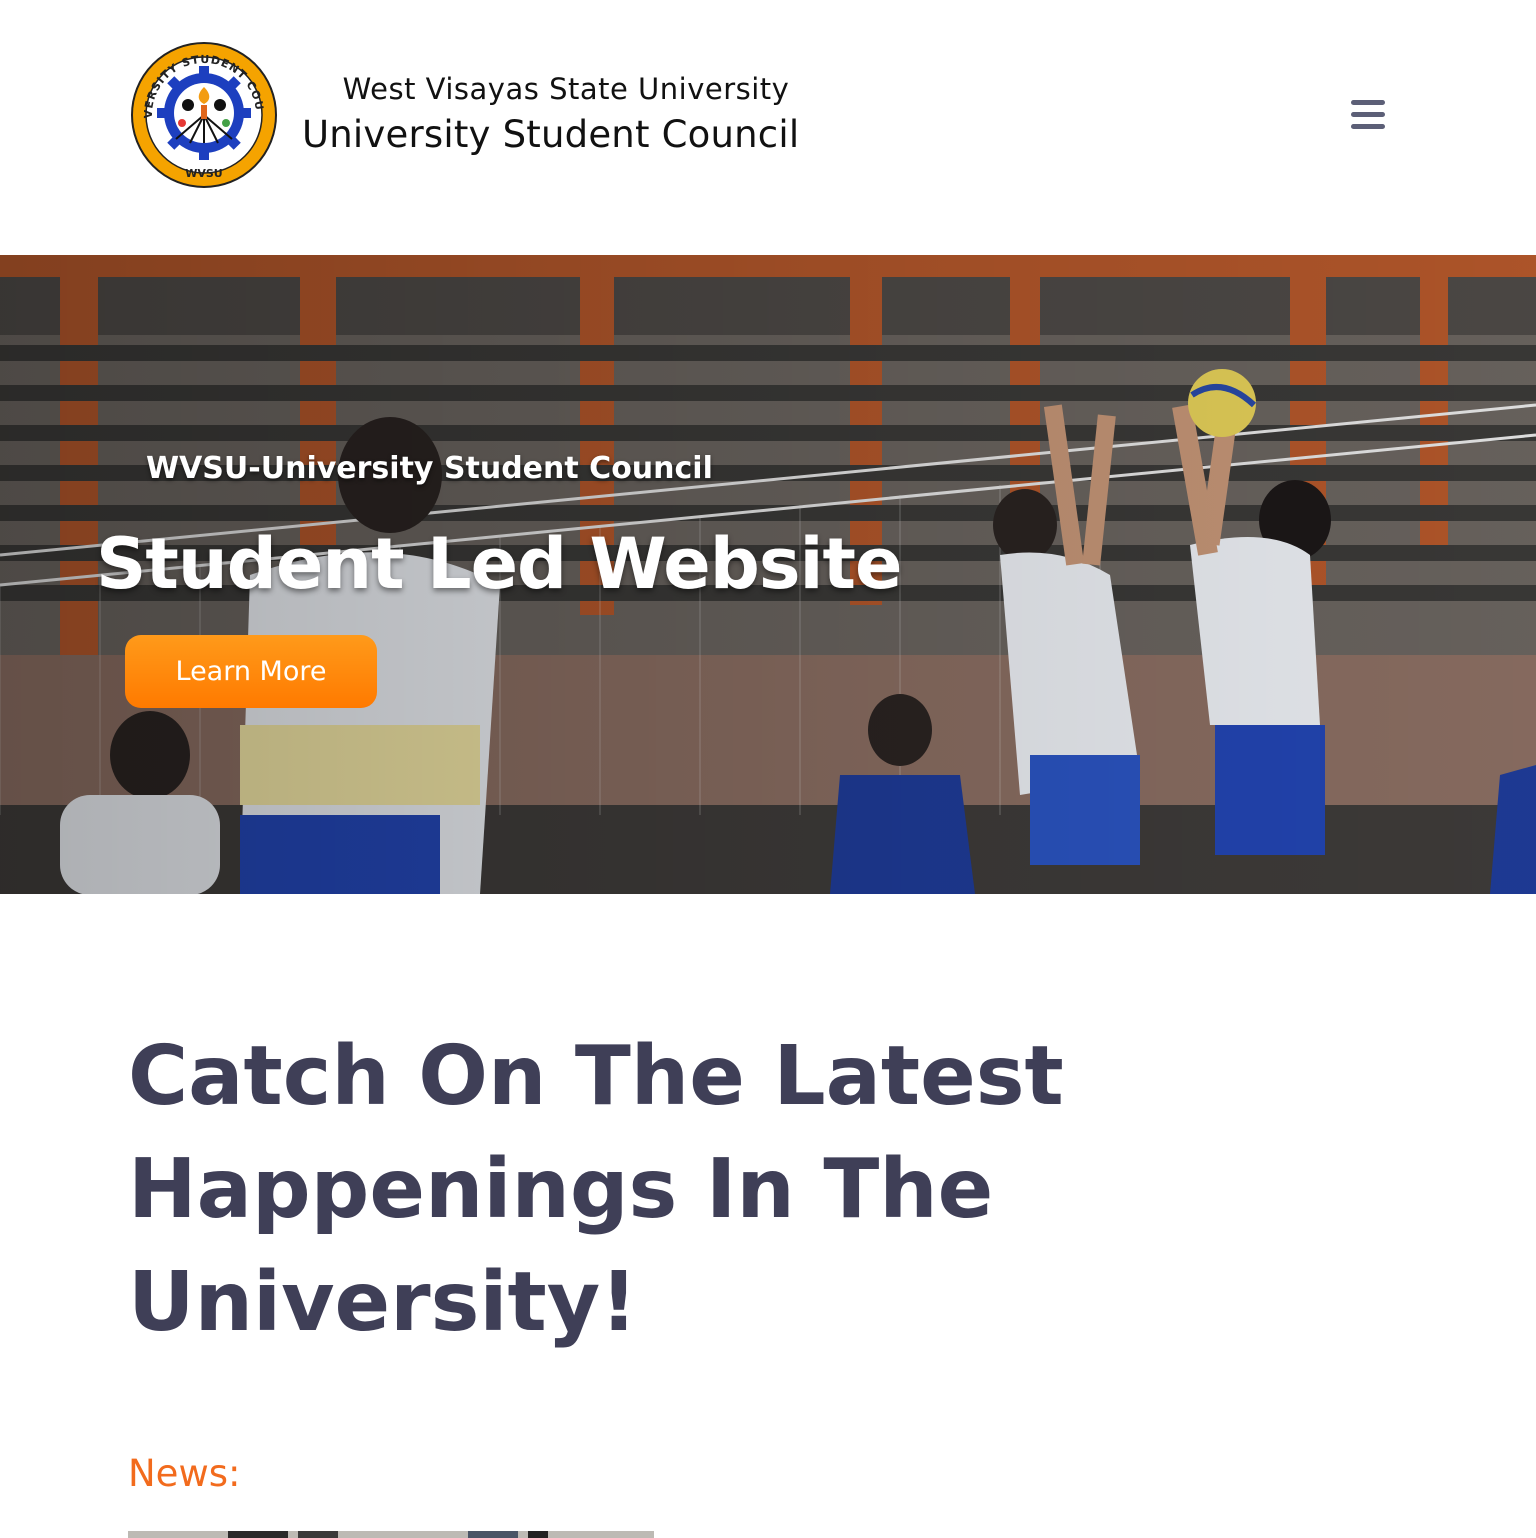 The width and height of the screenshot is (1536, 1538). Describe the element at coordinates (251, 671) in the screenshot. I see `learn-more-button: Learn More` at that location.